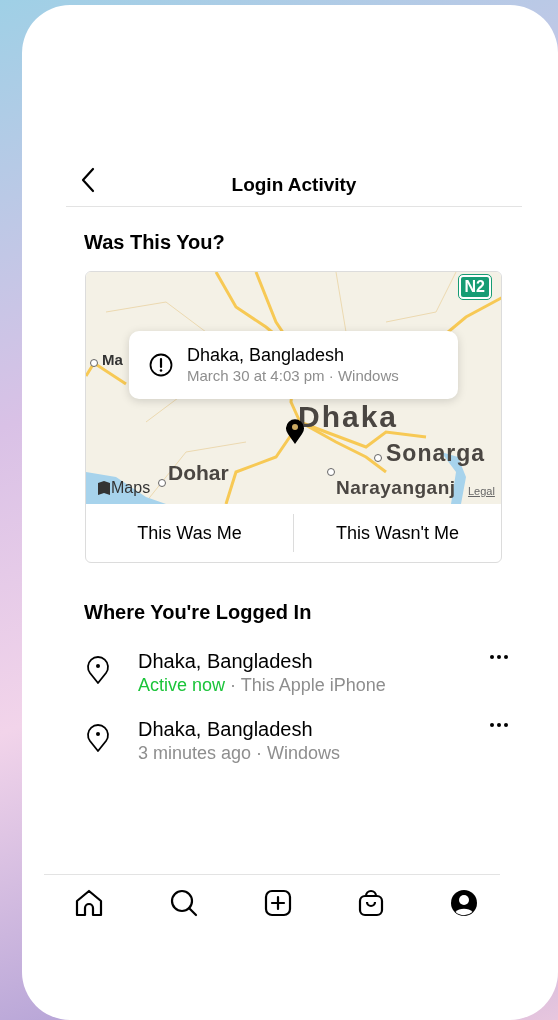 The image size is (558, 1020). Describe the element at coordinates (293, 375) in the screenshot. I see `popup-detail: March 30 at 4:03 pm · Windows` at that location.